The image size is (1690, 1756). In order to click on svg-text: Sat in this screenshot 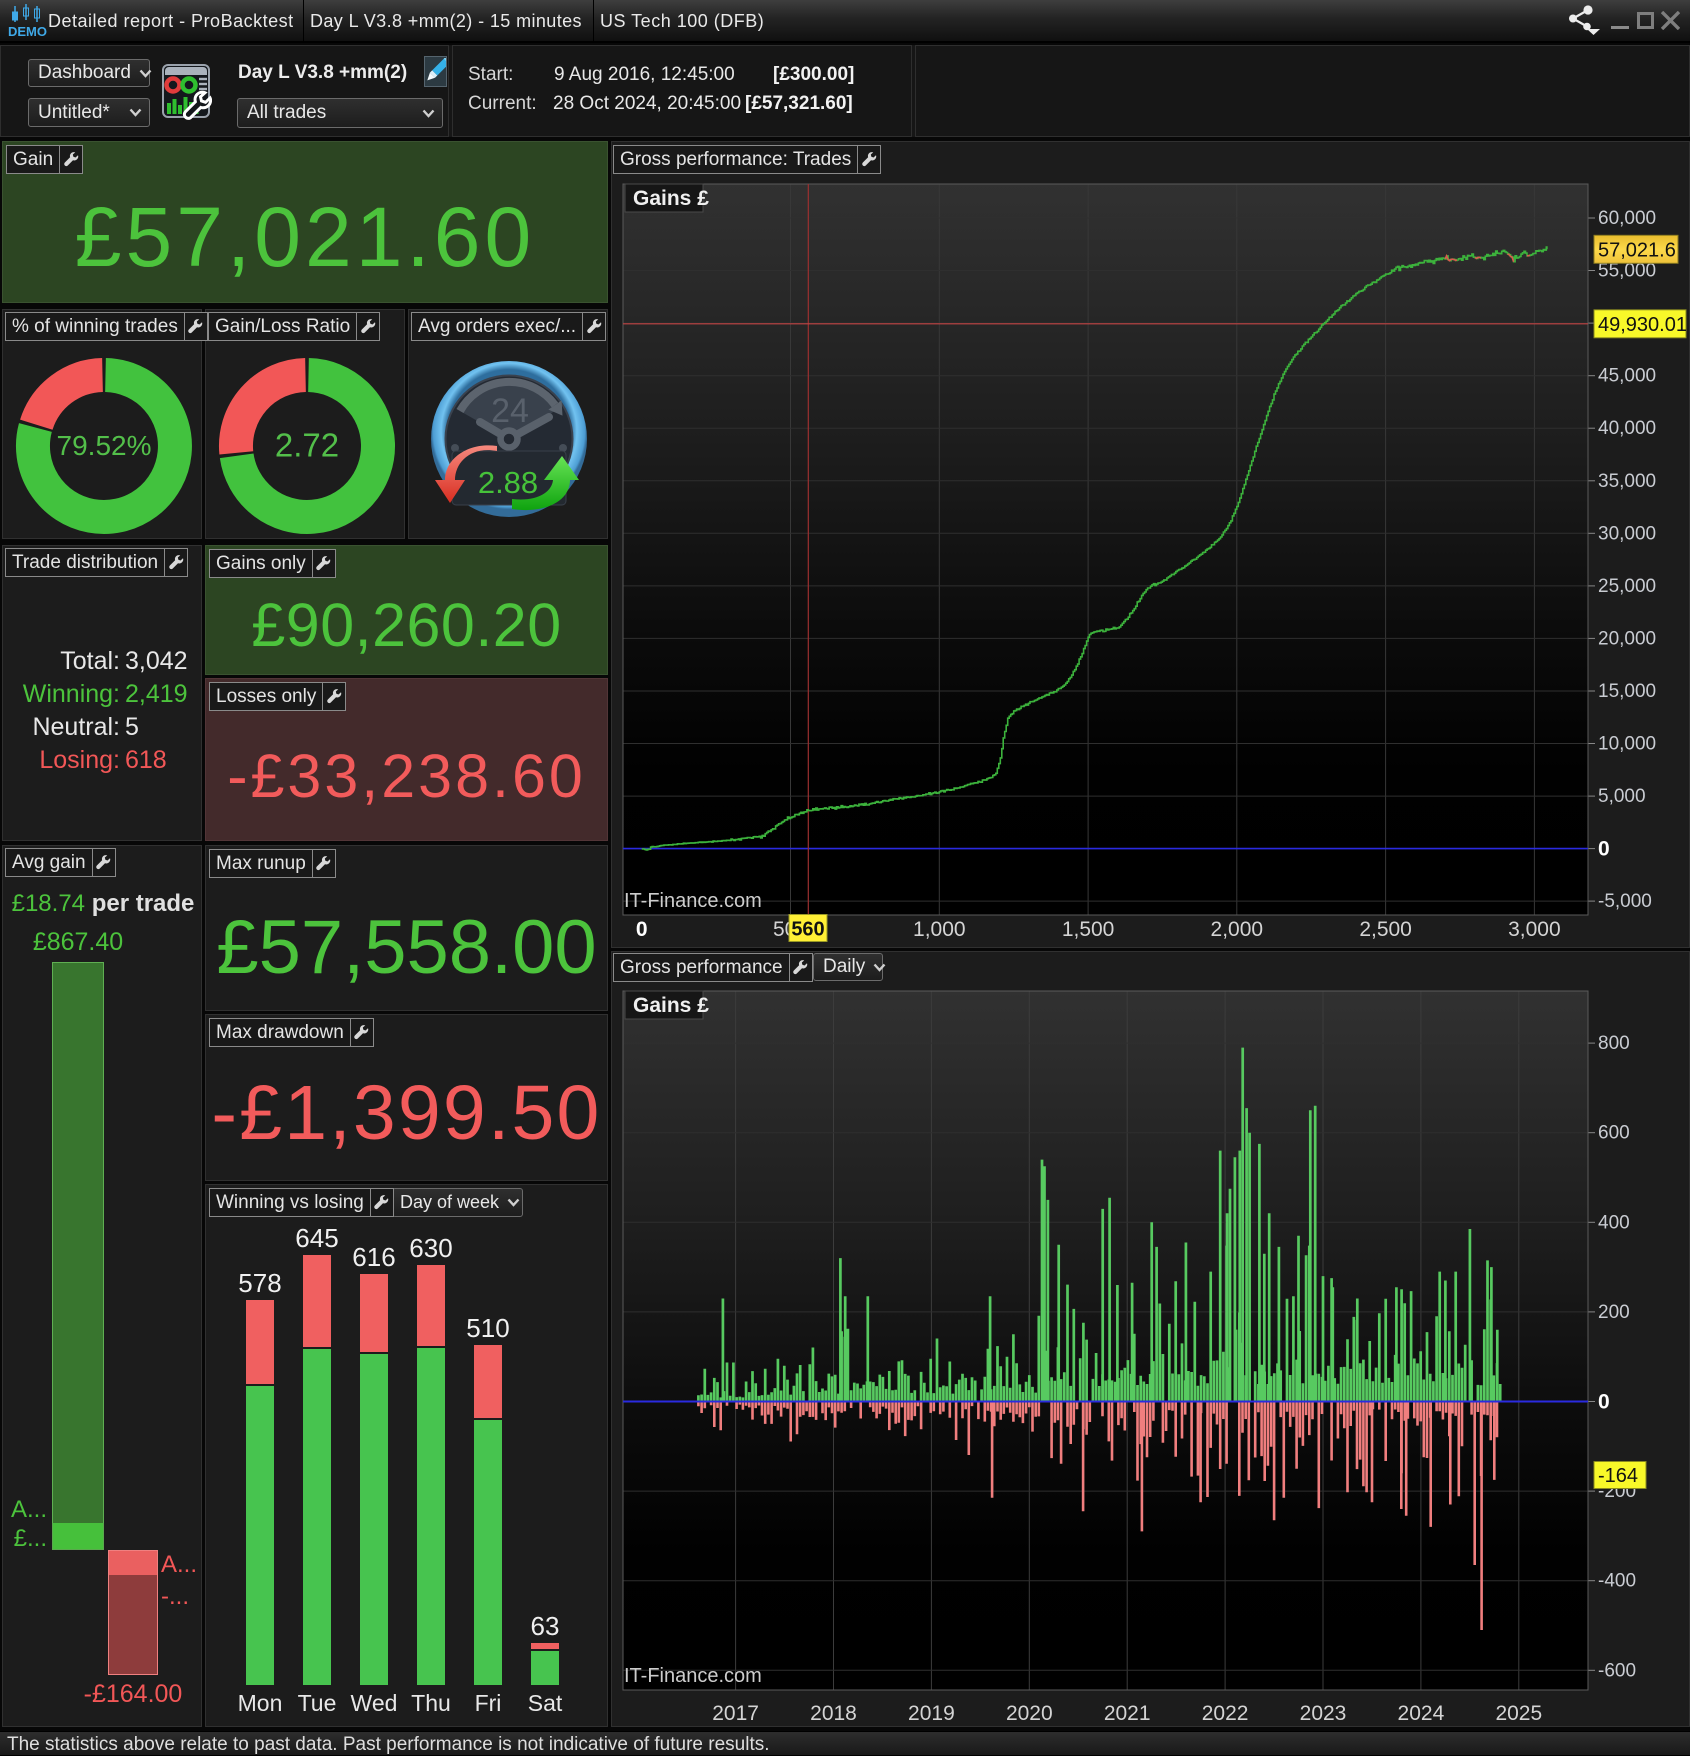, I will do `click(545, 1703)`.